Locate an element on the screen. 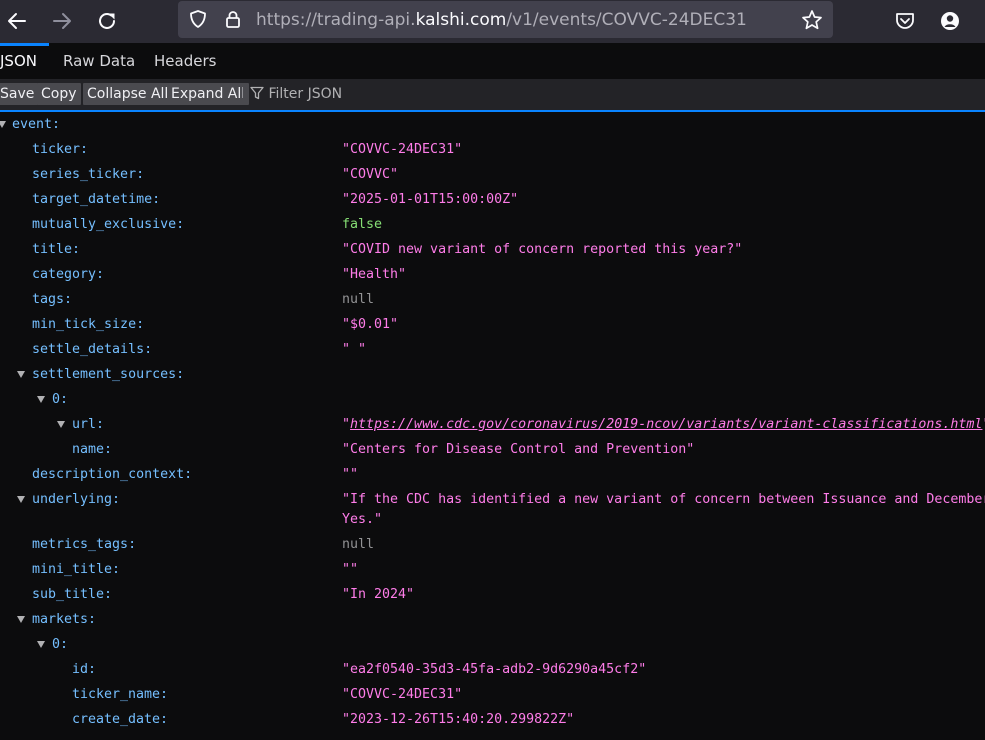 The image size is (985, 740). json-key: event: is located at coordinates (36, 124).